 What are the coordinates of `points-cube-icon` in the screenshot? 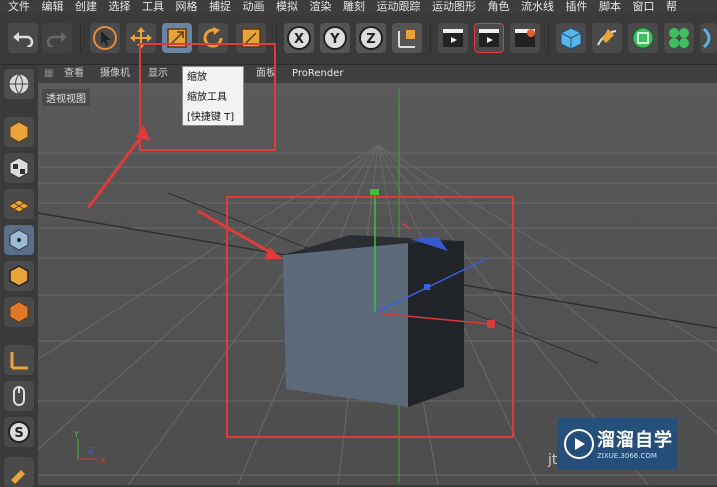 It's located at (19, 240).